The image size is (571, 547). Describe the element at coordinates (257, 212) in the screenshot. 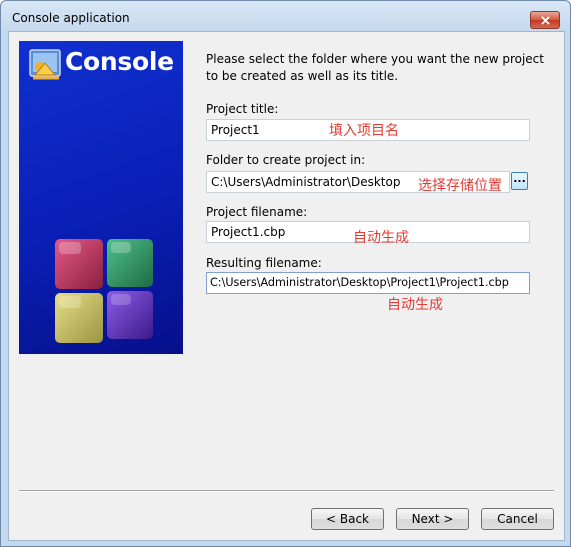

I see `project-filename-label: Project filename:` at that location.